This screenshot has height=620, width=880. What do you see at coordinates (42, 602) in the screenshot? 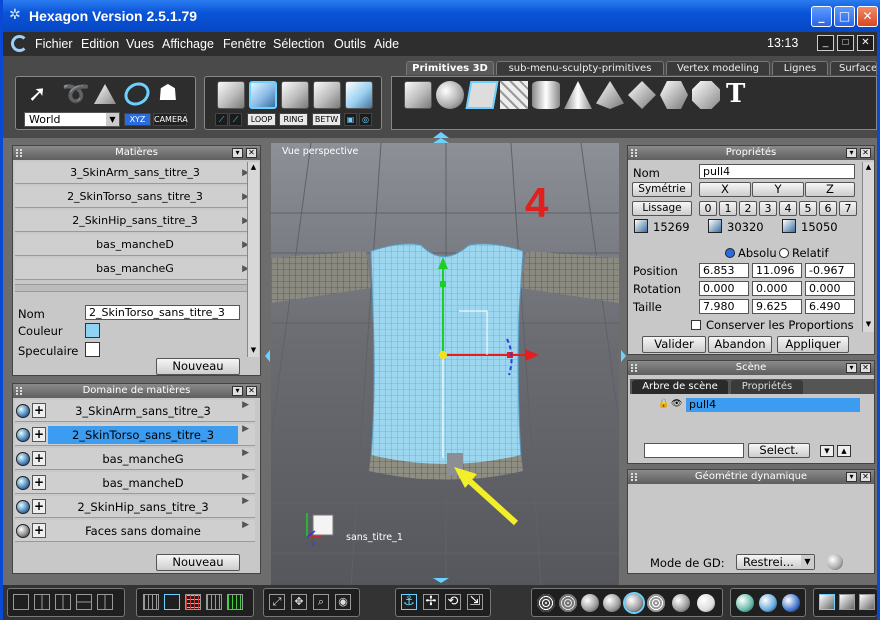
I see `layout-quad-icon` at bounding box center [42, 602].